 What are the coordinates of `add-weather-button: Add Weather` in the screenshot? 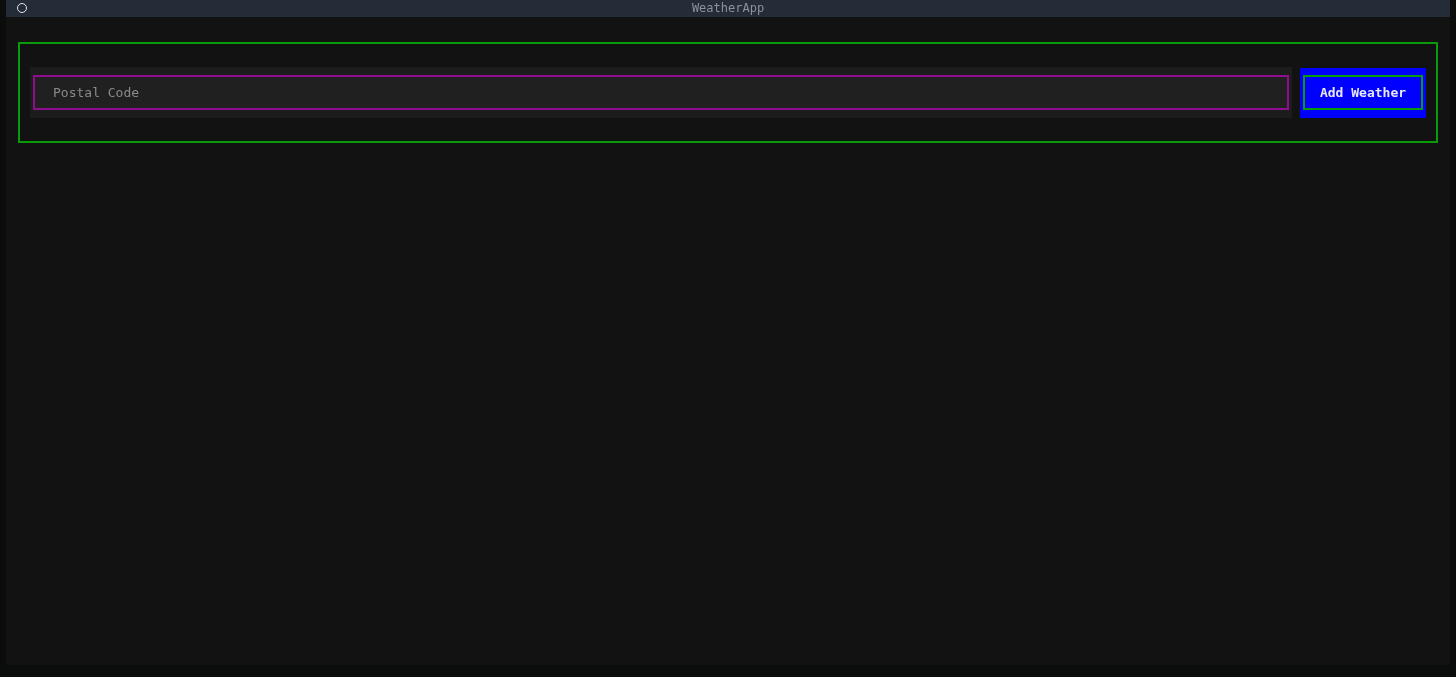 It's located at (1363, 92).